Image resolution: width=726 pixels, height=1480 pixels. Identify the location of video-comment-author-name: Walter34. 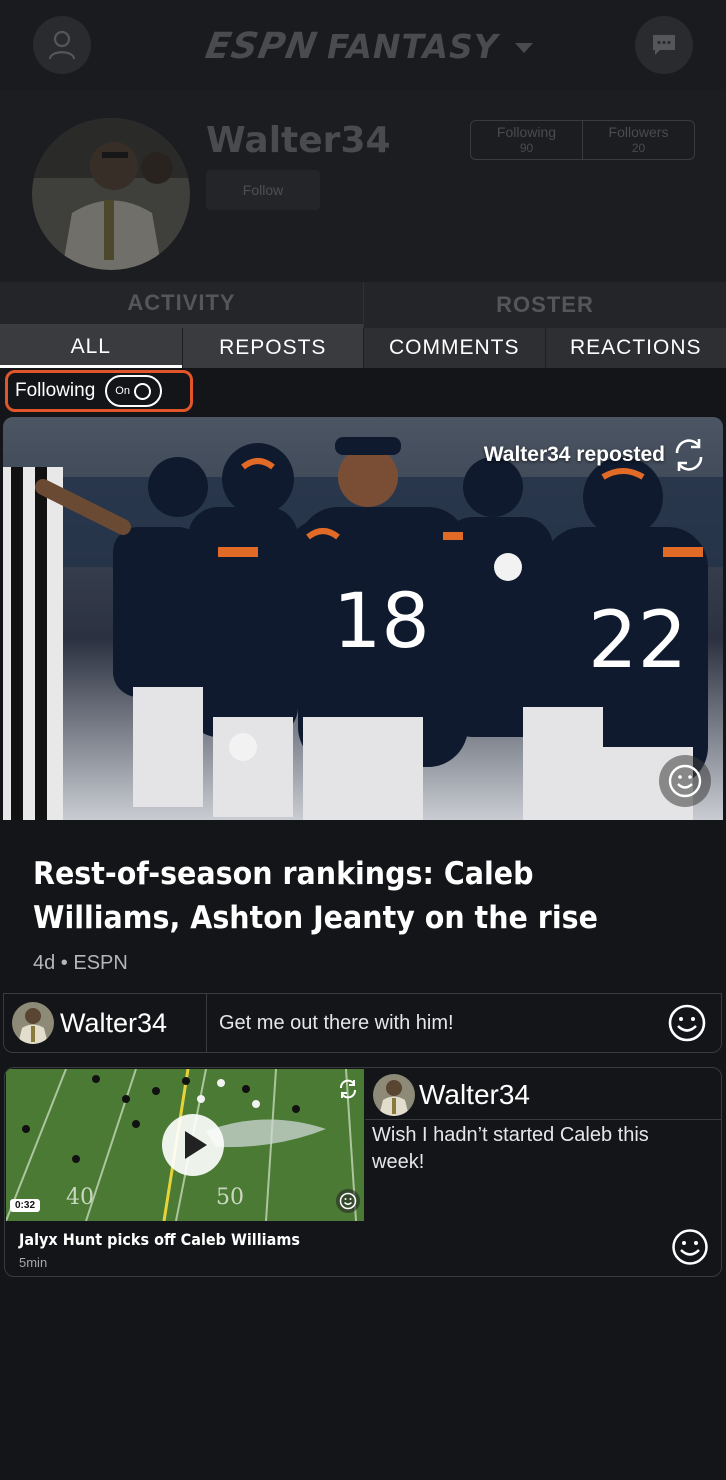
(475, 1094).